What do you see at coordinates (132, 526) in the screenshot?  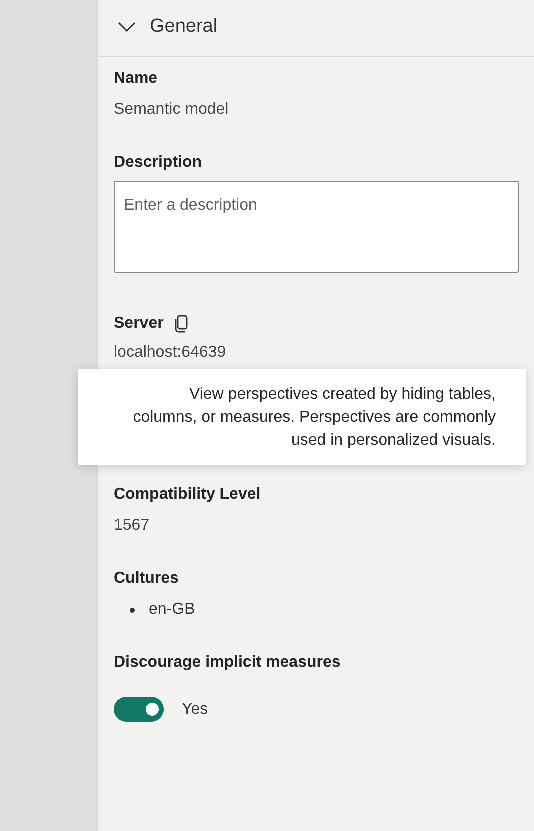 I see `field-value: 1567` at bounding box center [132, 526].